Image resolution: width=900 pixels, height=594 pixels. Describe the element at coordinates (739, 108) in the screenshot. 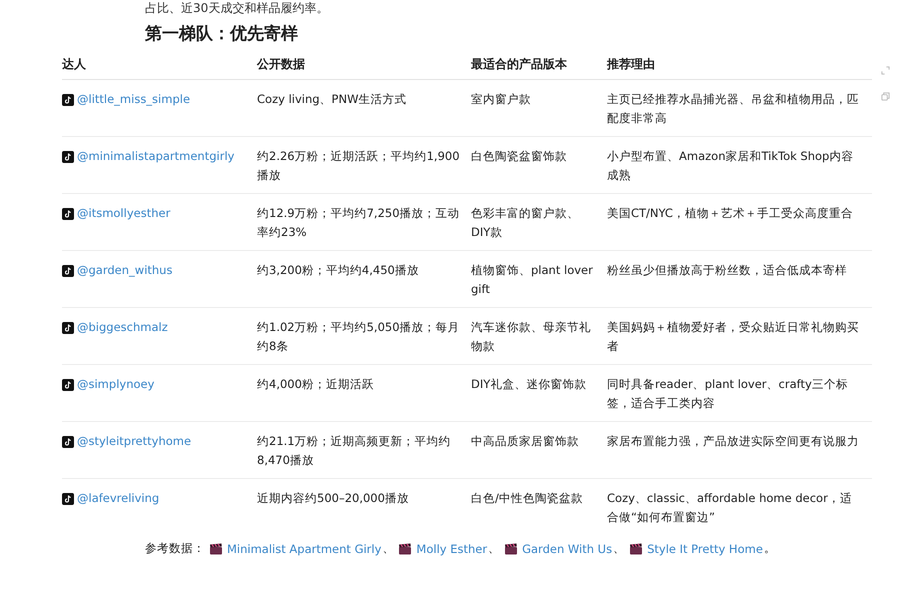

I see `table-cell: 主页已经推荐水晶捕光器、吊盆和植物用品，匹配度非常高` at that location.